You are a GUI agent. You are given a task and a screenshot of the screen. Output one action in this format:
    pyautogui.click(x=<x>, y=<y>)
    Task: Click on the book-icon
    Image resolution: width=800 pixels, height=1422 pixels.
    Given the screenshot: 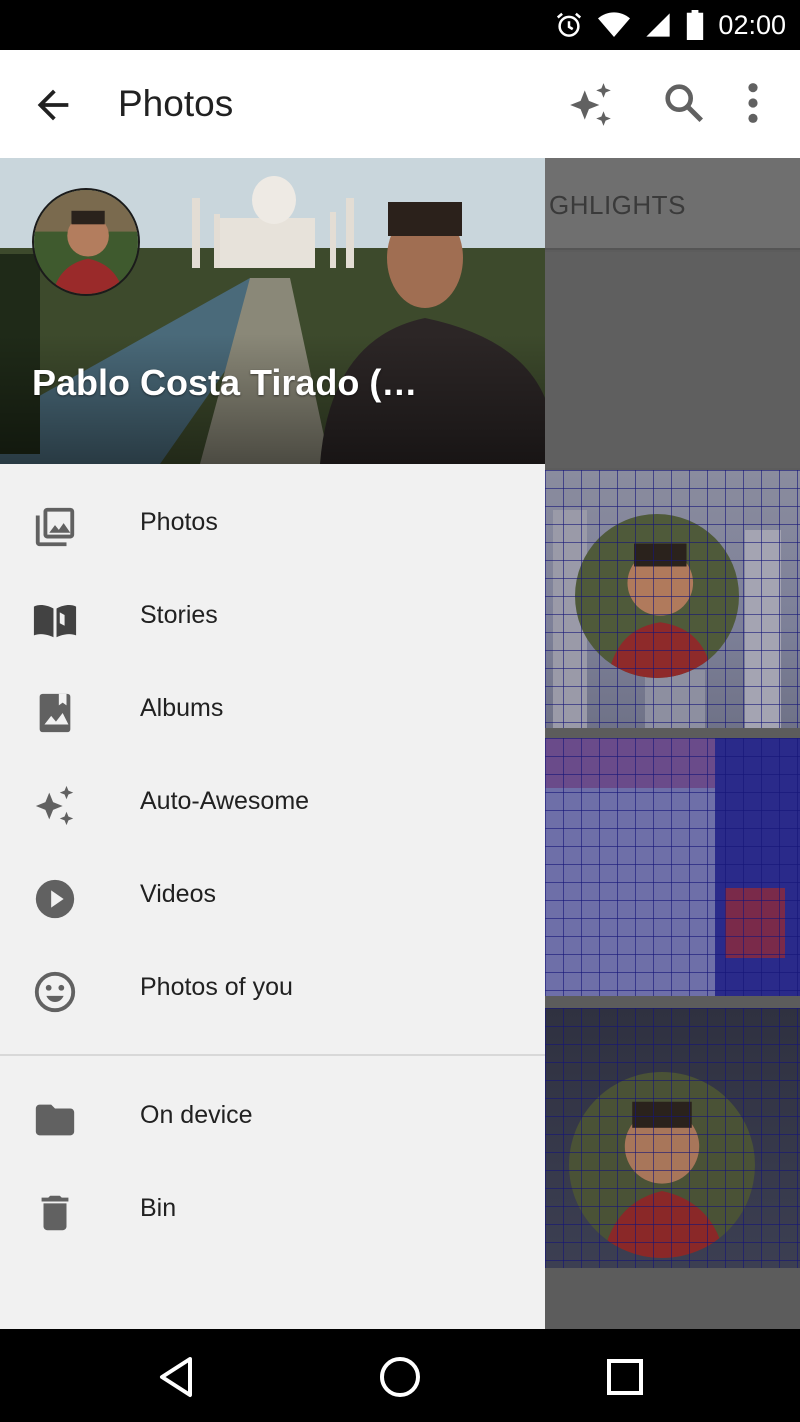 What is the action you would take?
    pyautogui.click(x=55, y=621)
    